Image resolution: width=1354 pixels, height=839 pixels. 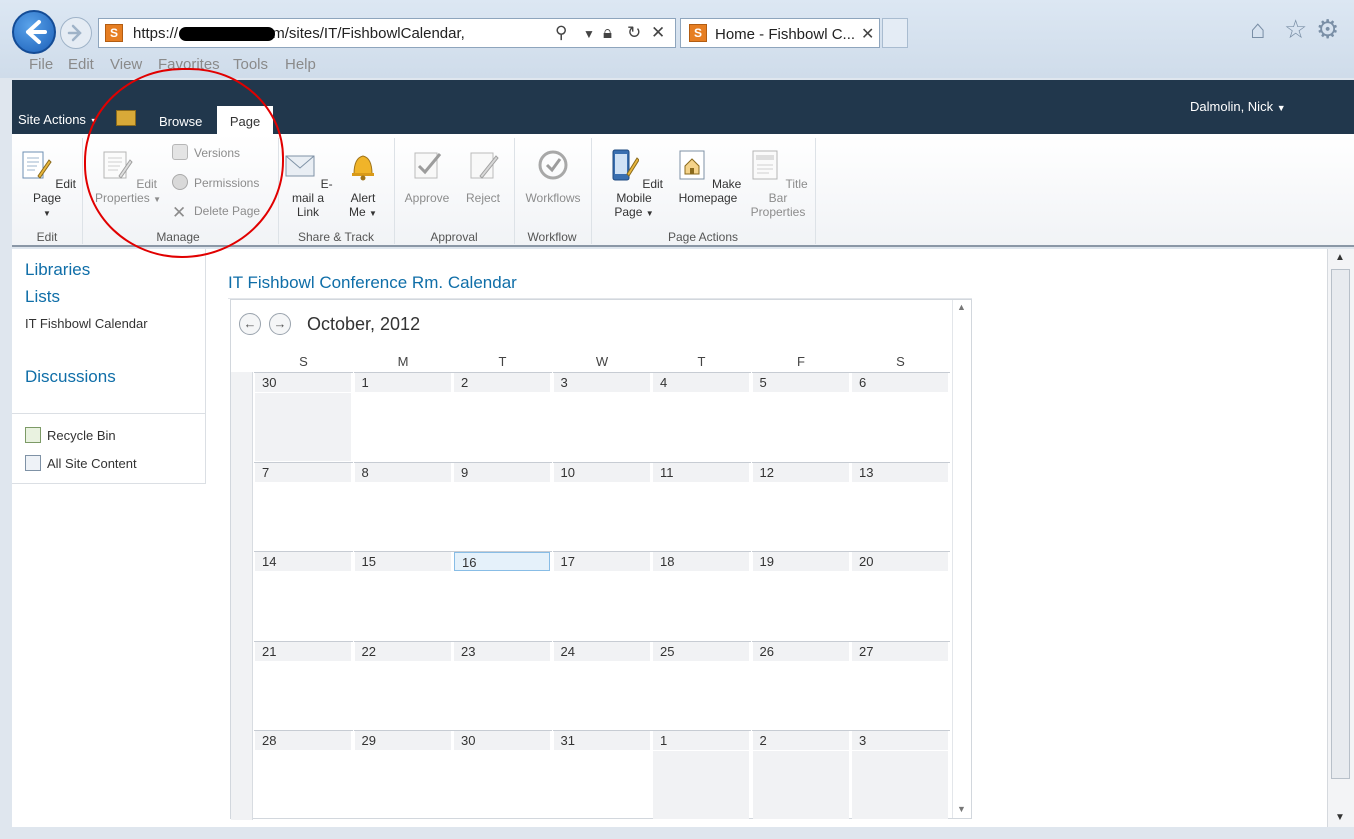 I want to click on day-number: 9, so click(x=502, y=472).